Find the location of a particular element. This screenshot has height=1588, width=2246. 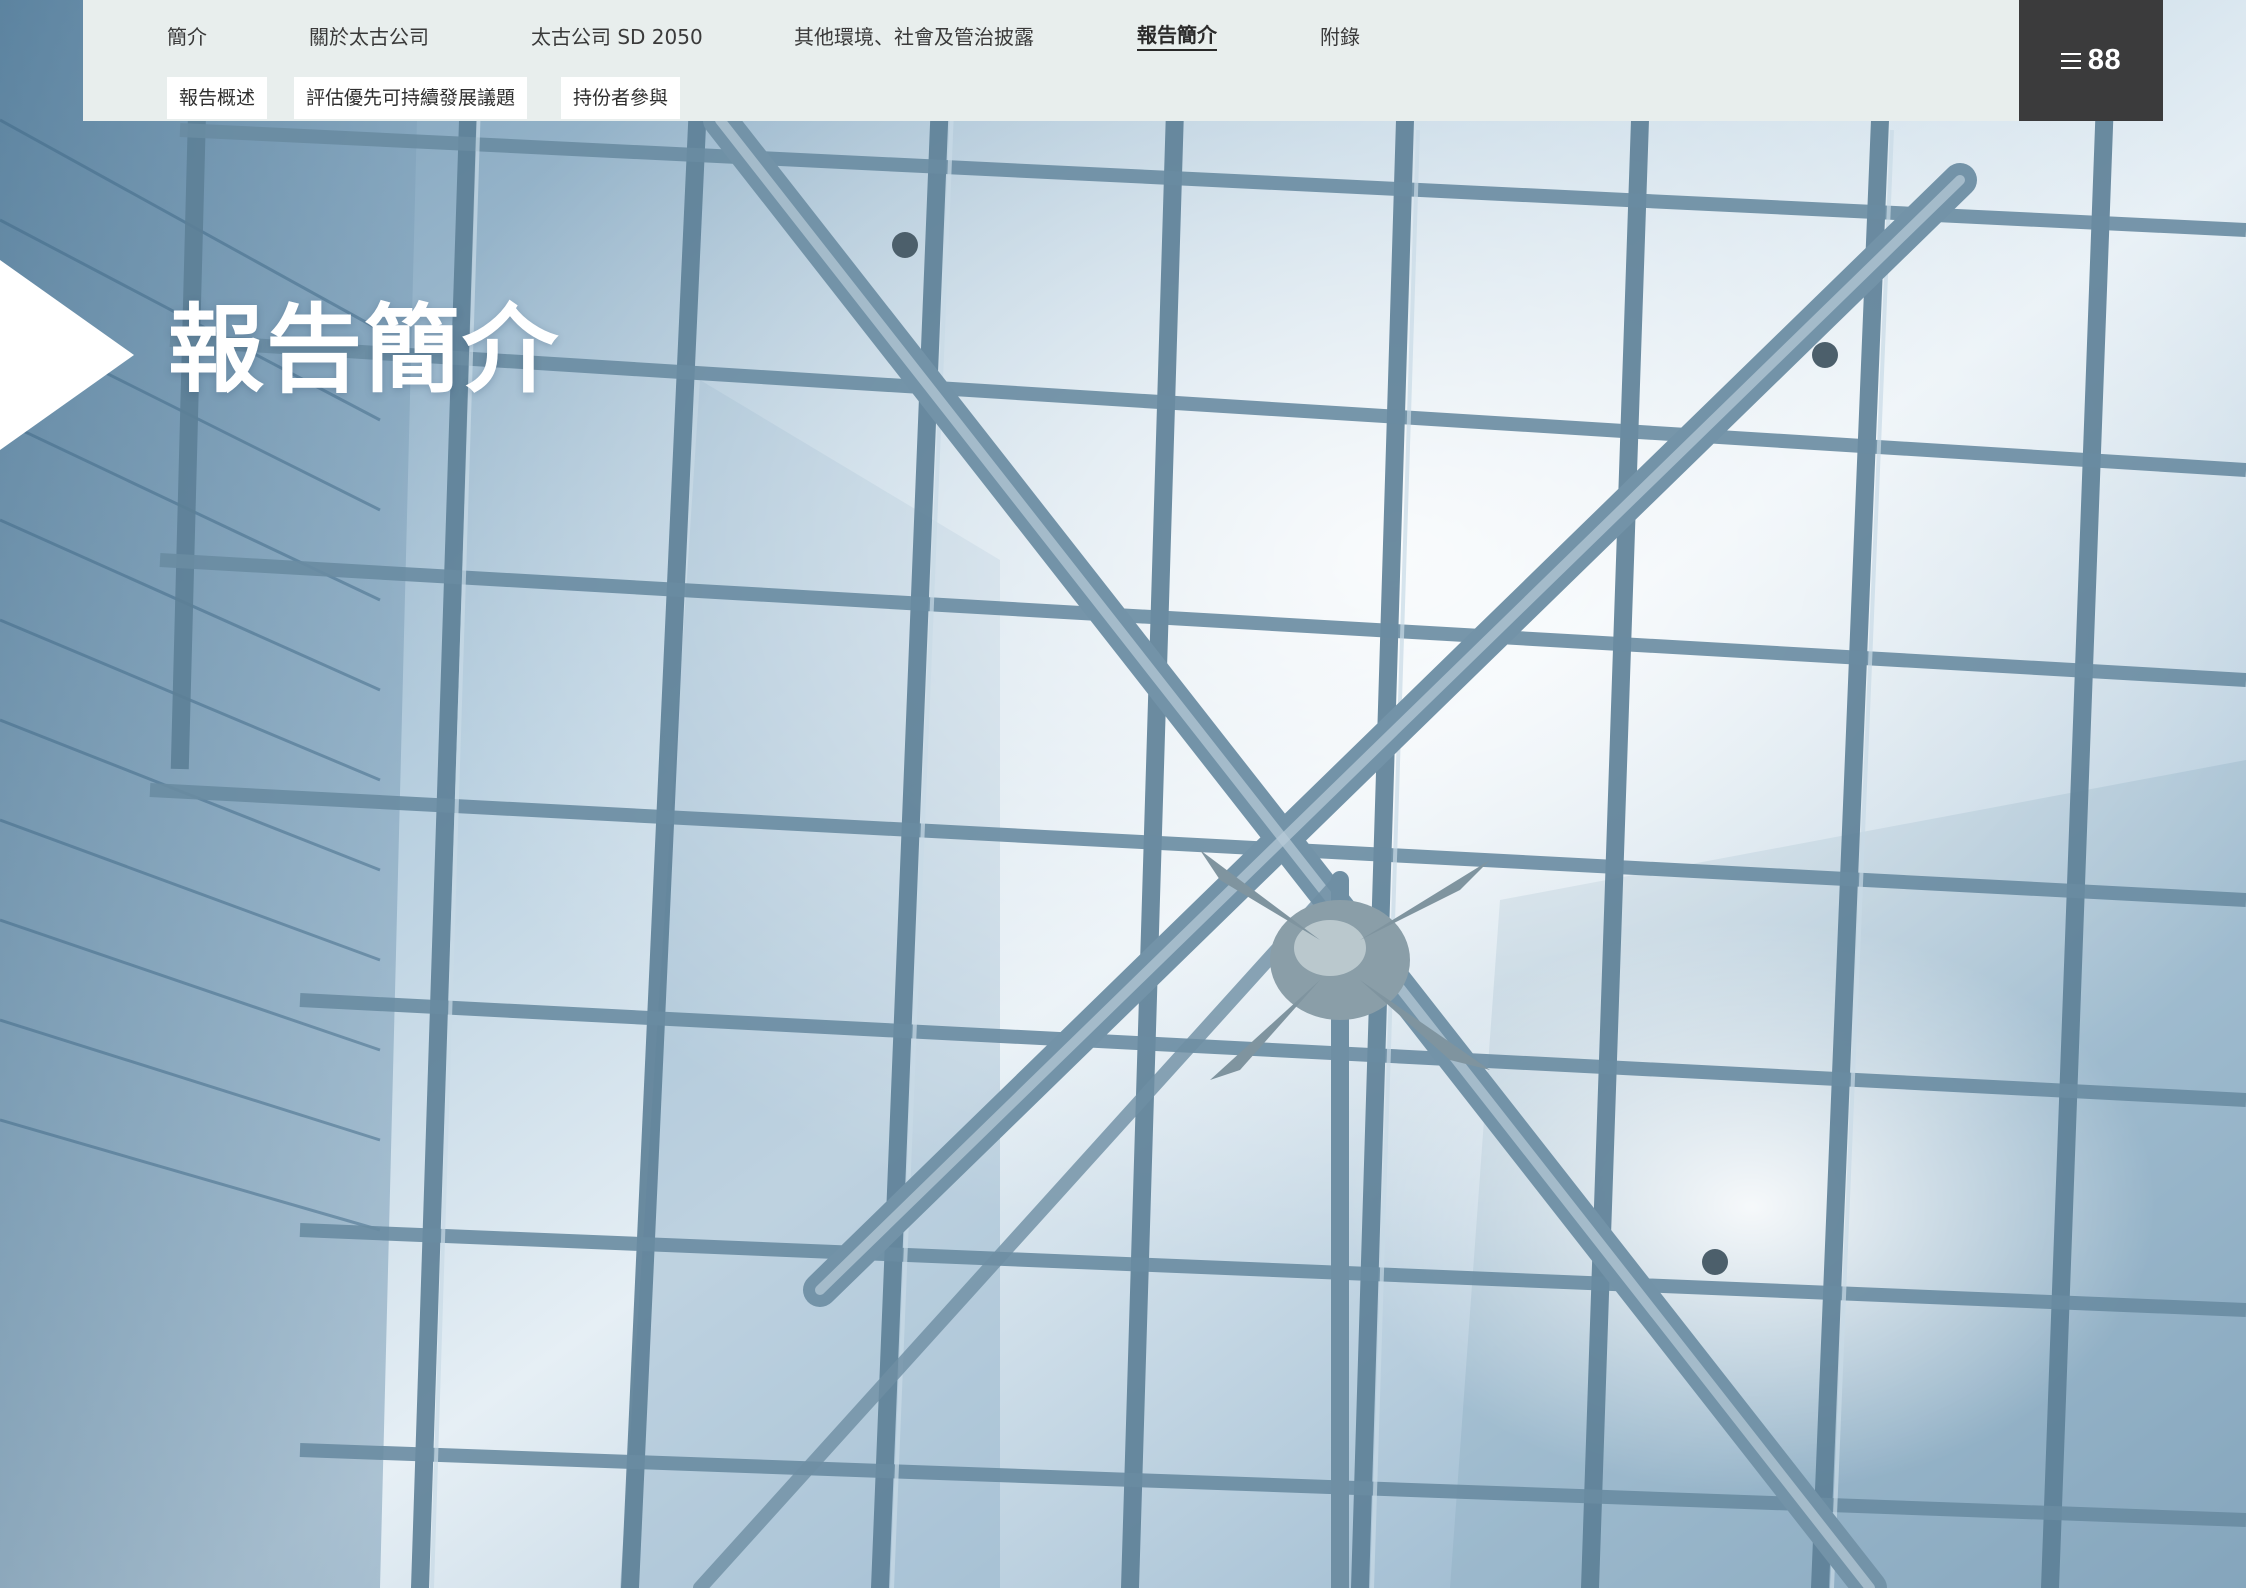

nav-item-intro: 簡介 is located at coordinates (187, 37).